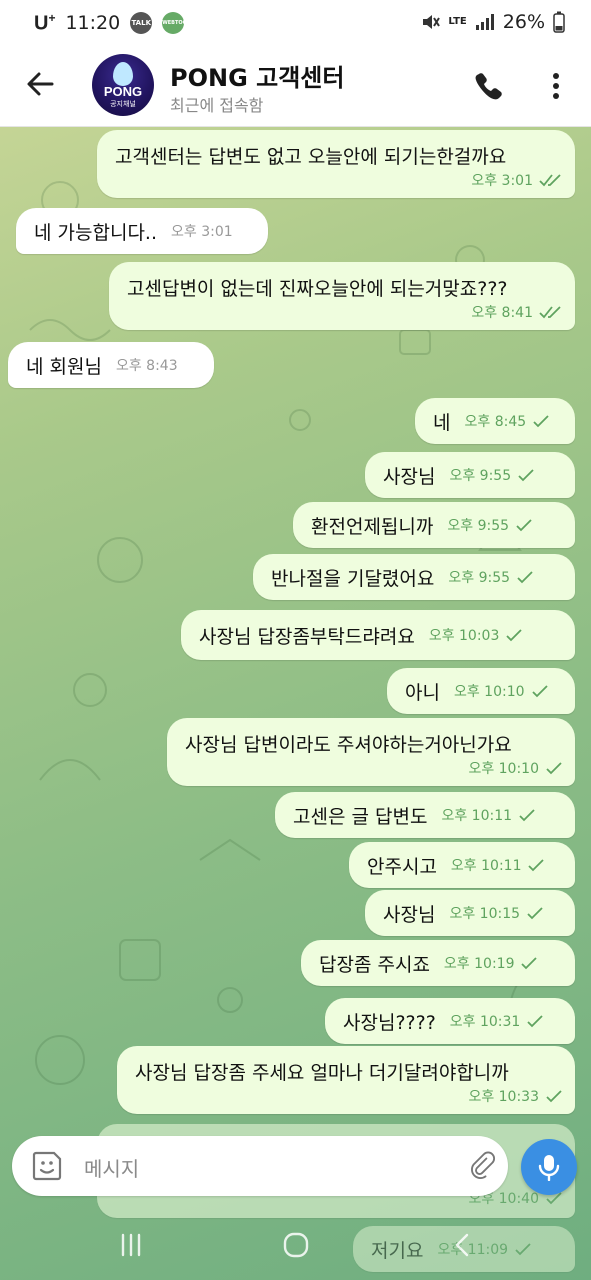  What do you see at coordinates (464, 636) in the screenshot?
I see `message-time: 오후 10:03` at bounding box center [464, 636].